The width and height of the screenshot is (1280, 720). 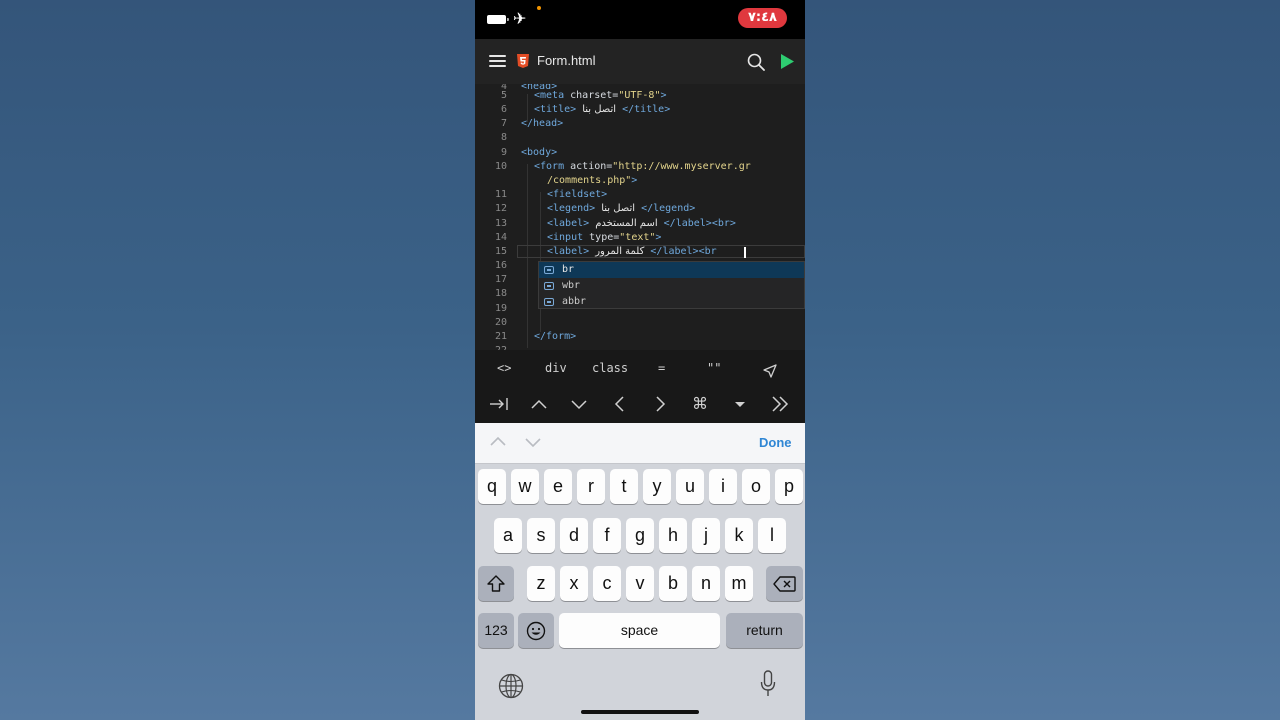 I want to click on code-line-wrapped: /comments.php">, so click(x=592, y=180).